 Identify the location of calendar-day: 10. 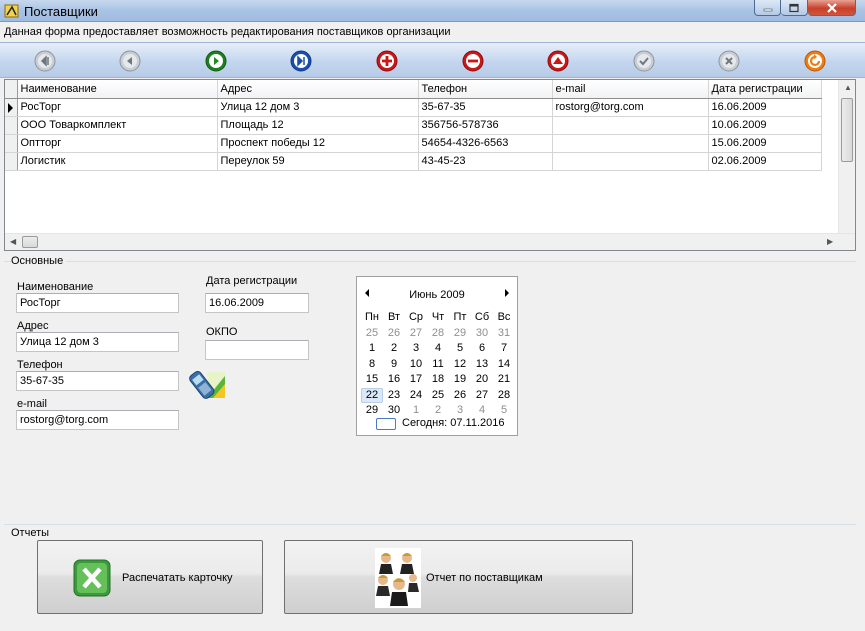
(416, 365).